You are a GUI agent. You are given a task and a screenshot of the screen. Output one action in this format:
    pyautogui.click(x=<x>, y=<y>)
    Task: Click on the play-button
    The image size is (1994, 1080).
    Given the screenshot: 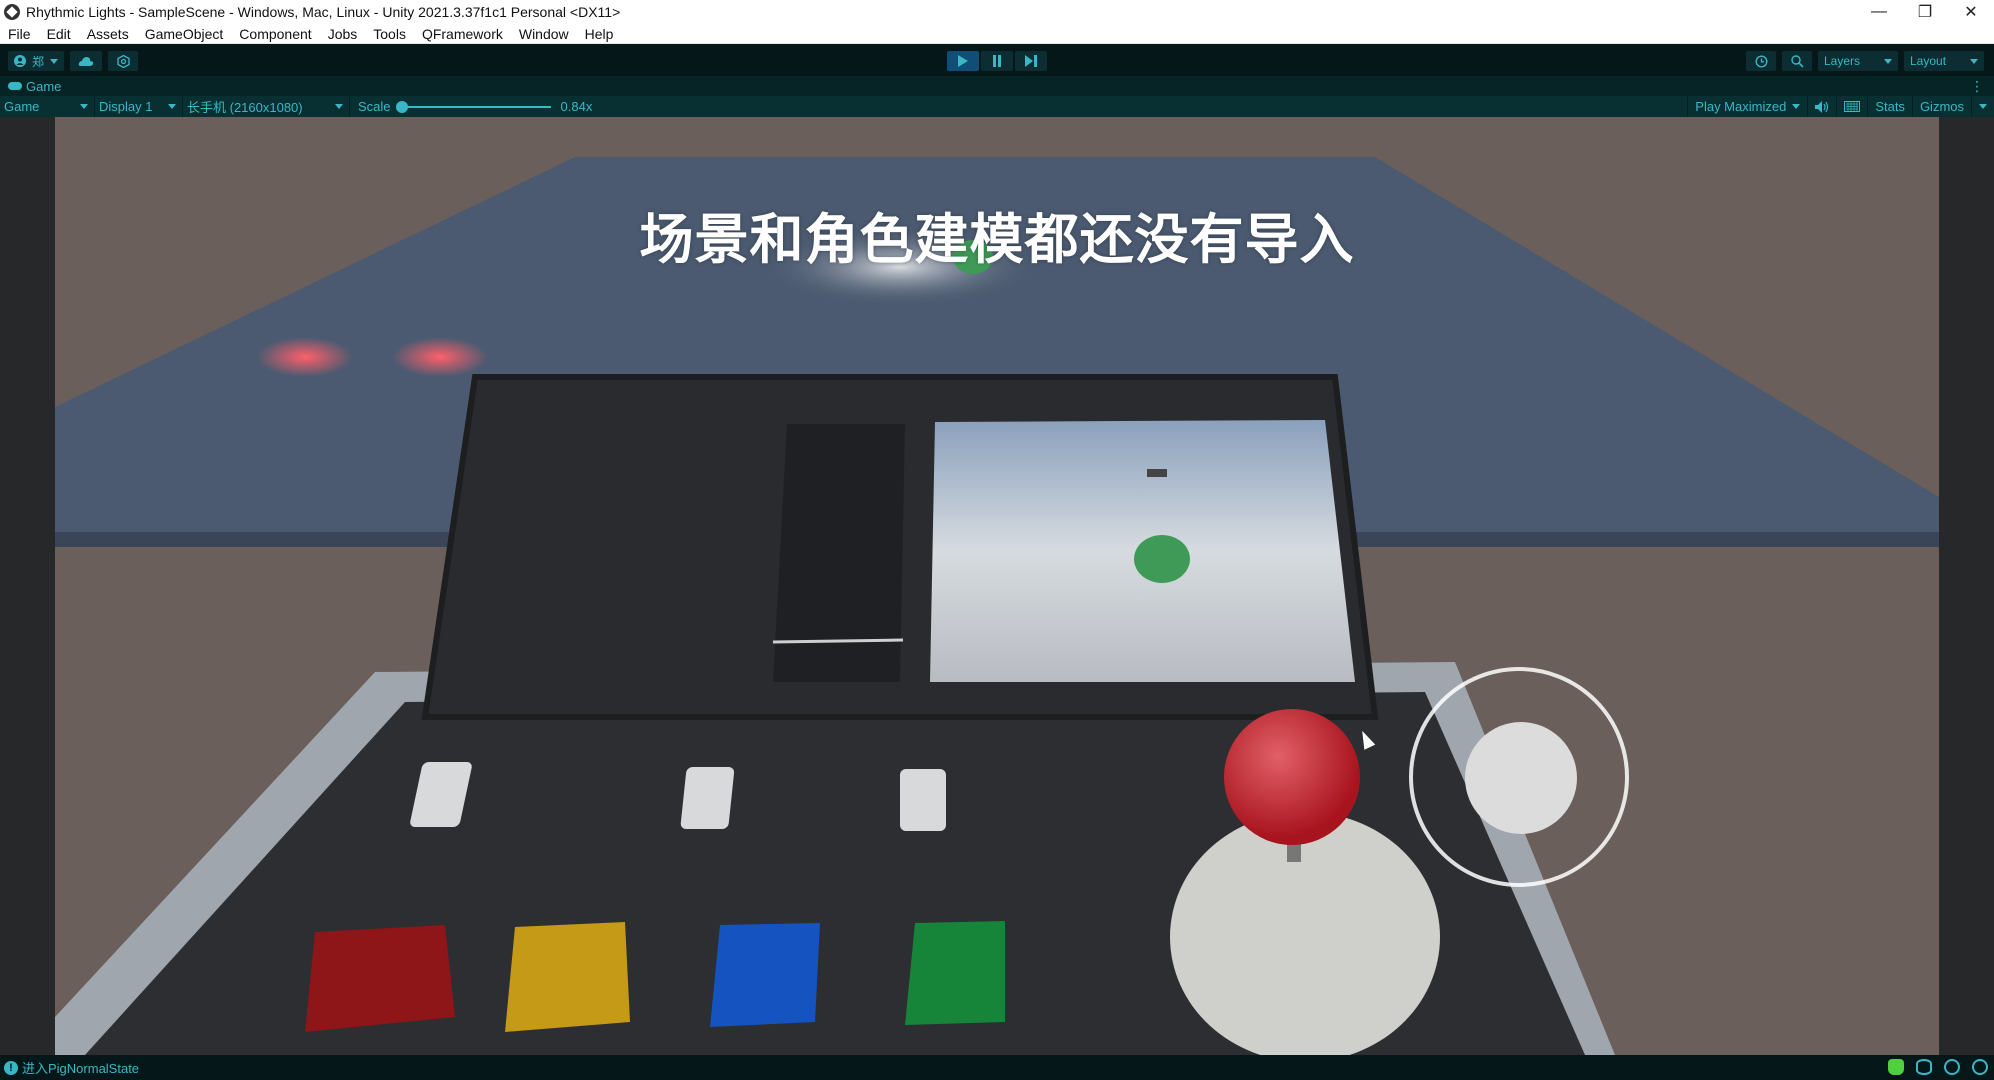 What is the action you would take?
    pyautogui.click(x=963, y=61)
    